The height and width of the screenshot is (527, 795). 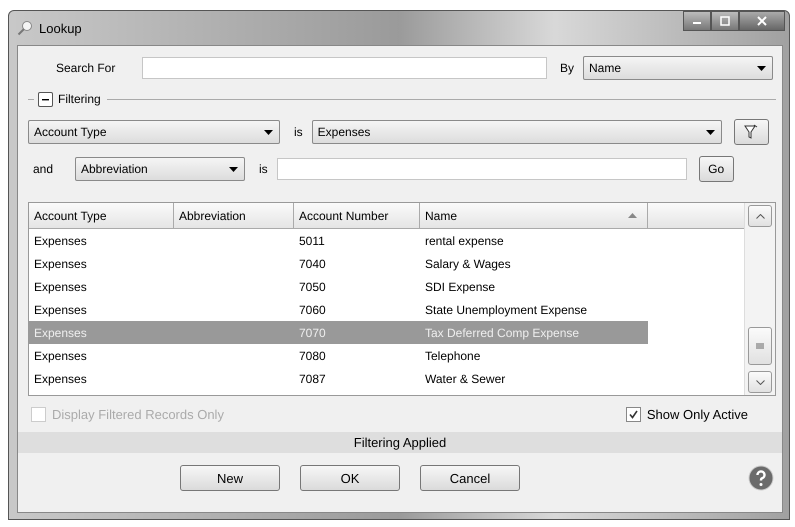 I want to click on scroll-thumb, so click(x=760, y=346).